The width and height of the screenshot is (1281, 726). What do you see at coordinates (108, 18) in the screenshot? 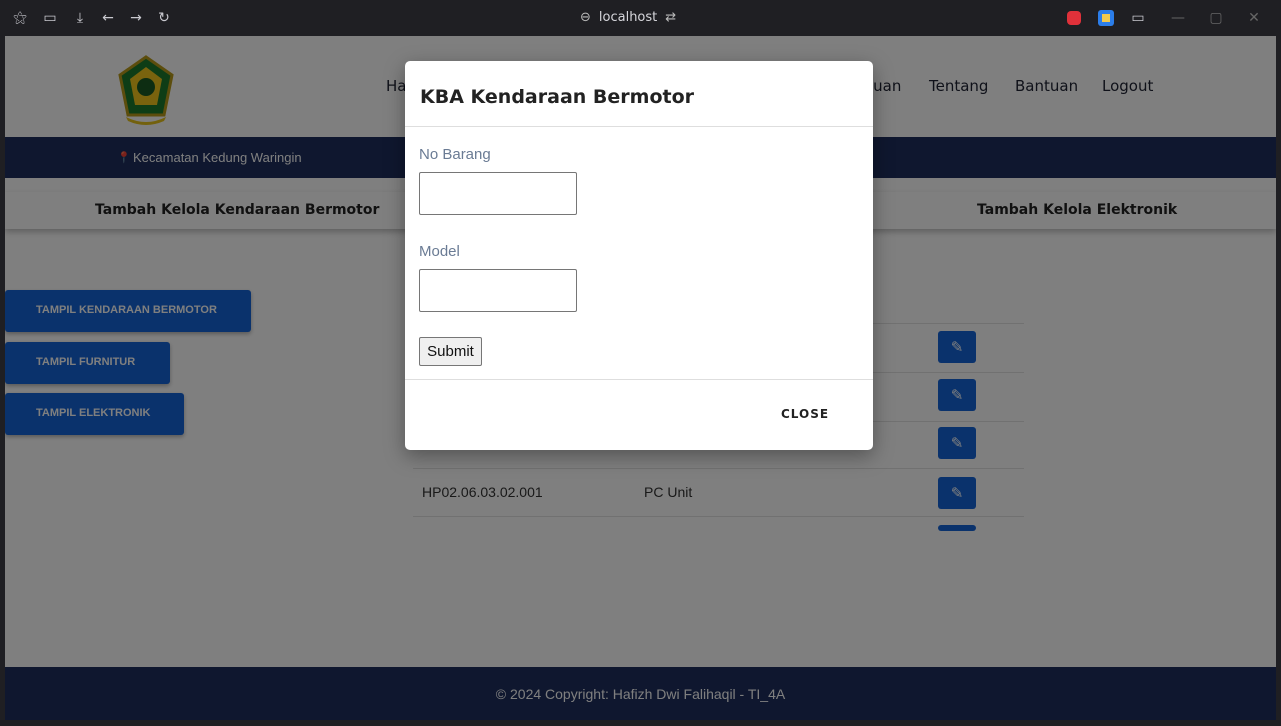
I see `back-icon: ←` at bounding box center [108, 18].